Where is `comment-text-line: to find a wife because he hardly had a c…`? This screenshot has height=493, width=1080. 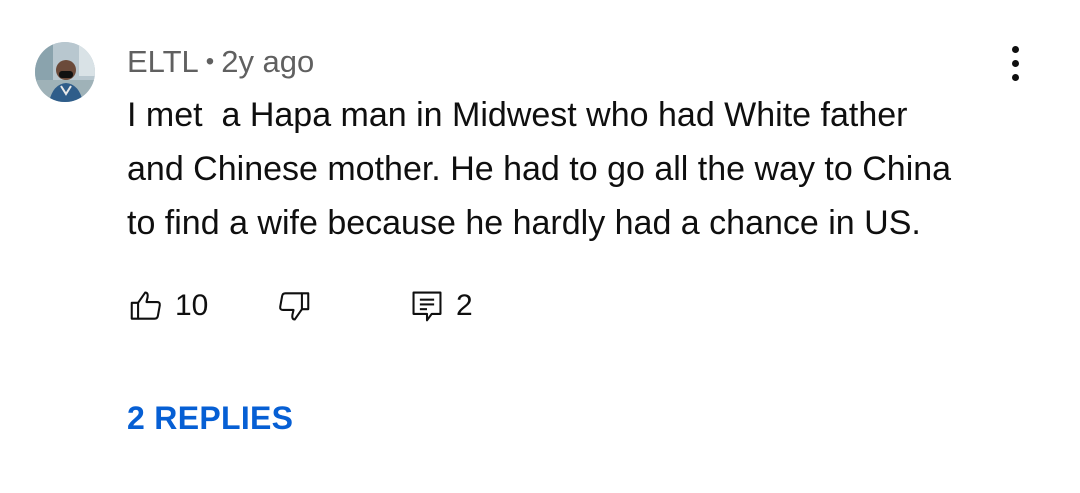
comment-text-line: to find a wife because he hardly had a c… is located at coordinates (524, 223).